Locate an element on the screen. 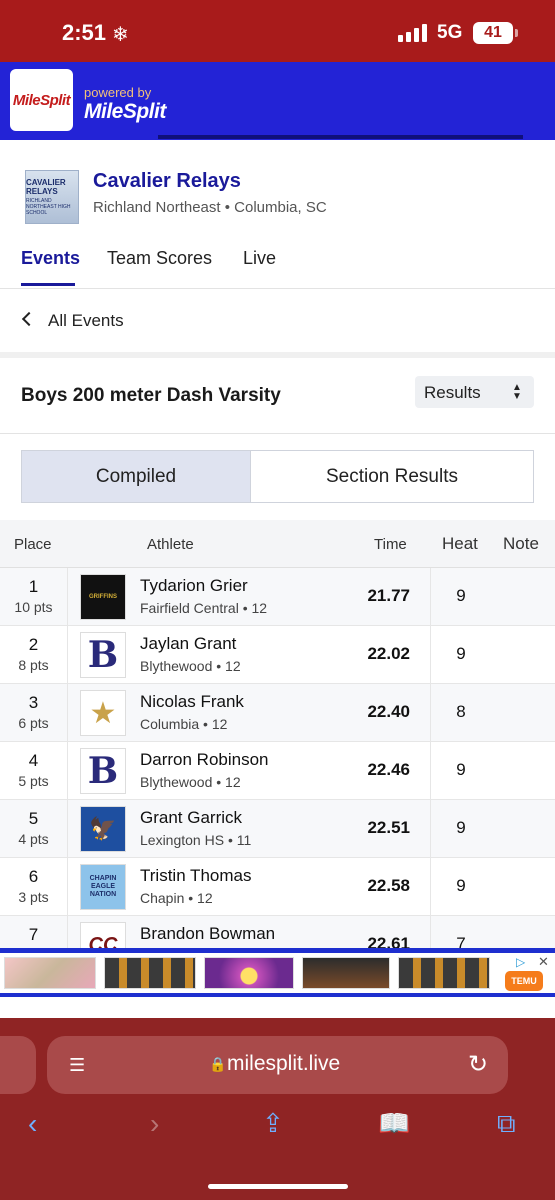 This screenshot has width=555, height=1200. row-time: 21.77 is located at coordinates (388, 595).